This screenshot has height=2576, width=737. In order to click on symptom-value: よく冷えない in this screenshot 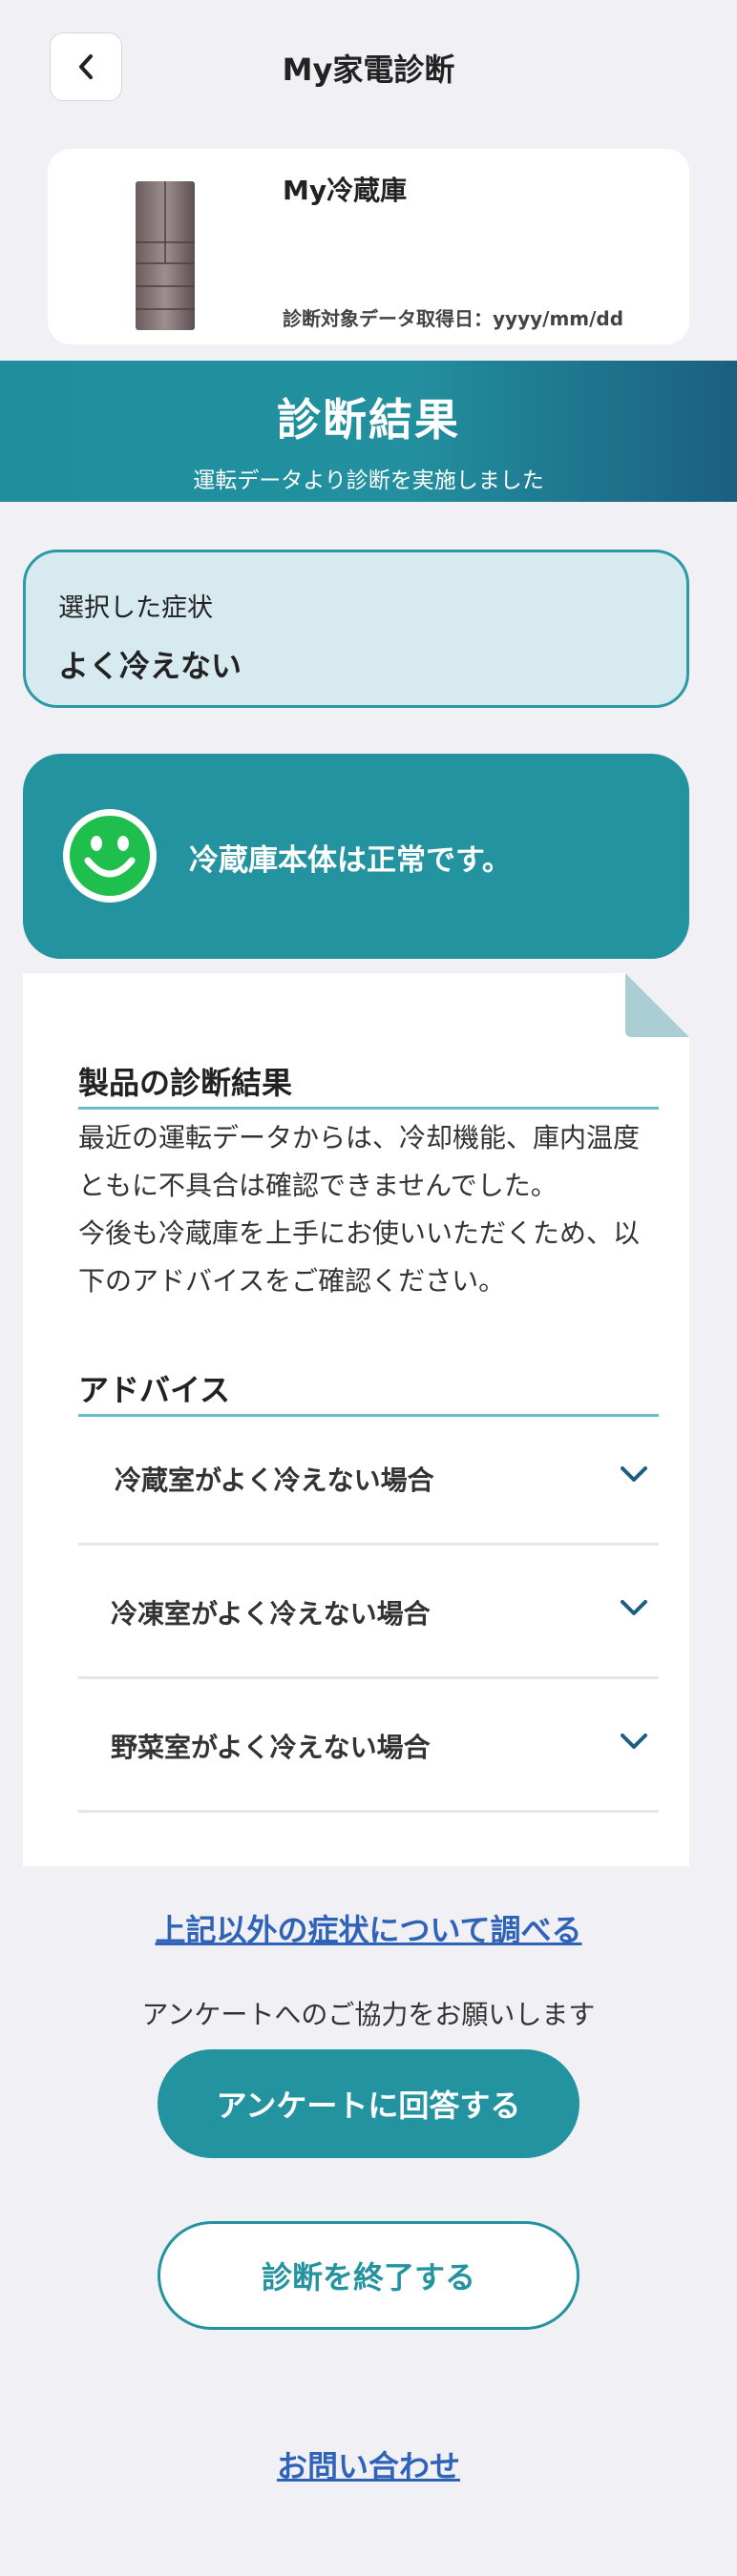, I will do `click(150, 666)`.